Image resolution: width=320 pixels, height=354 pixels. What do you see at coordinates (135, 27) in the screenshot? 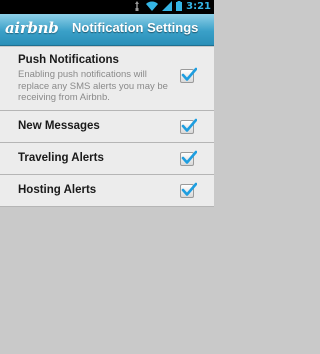
I see `page-title: Notification Settings` at bounding box center [135, 27].